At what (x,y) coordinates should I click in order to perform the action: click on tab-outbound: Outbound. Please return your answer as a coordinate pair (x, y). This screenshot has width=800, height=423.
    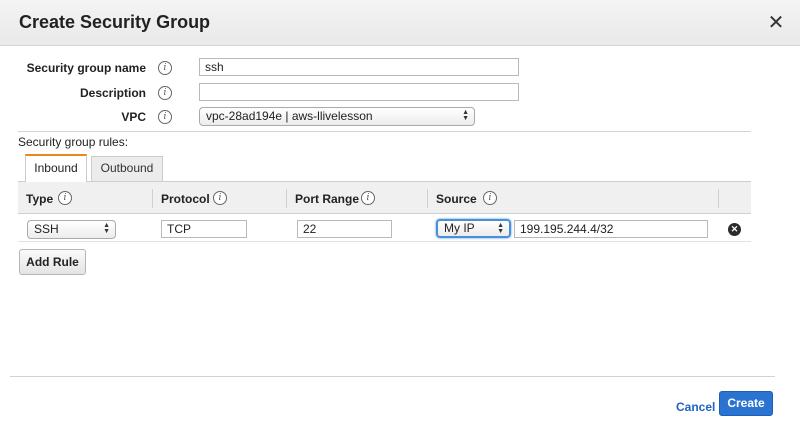
    Looking at the image, I should click on (127, 168).